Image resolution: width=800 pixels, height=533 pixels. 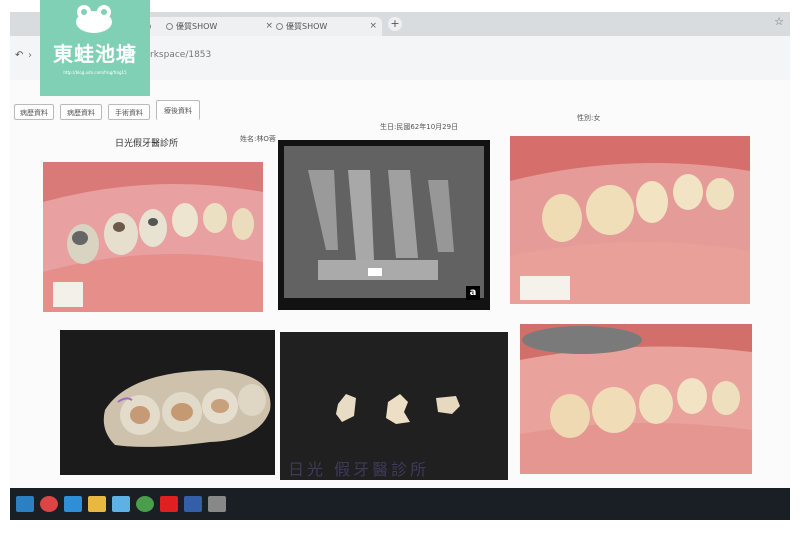 What do you see at coordinates (25, 504) in the screenshot?
I see `start-icon` at bounding box center [25, 504].